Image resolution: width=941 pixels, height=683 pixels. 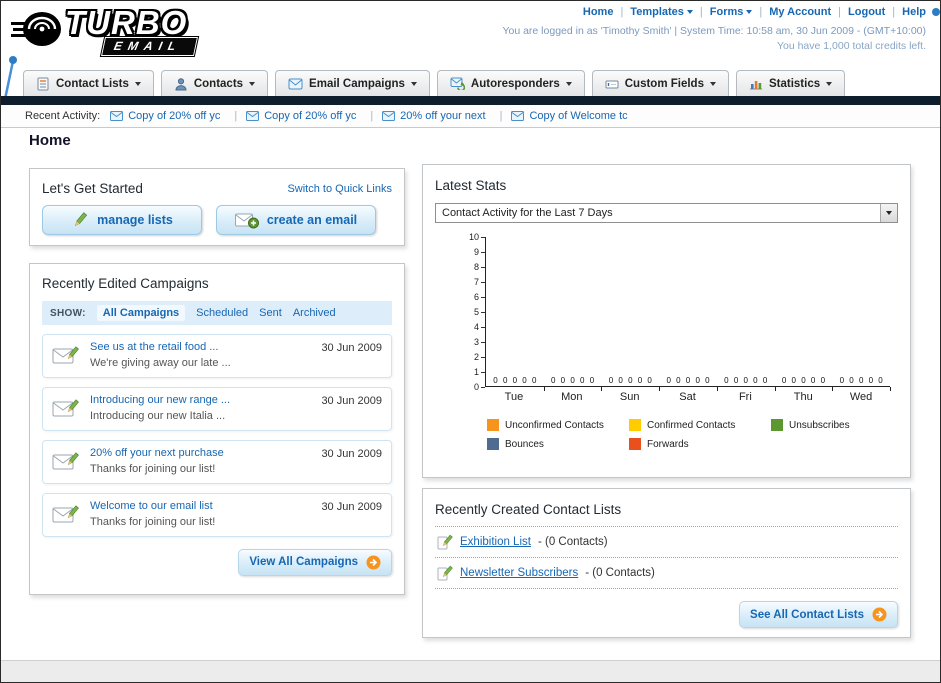 I want to click on arrow-right-icon, so click(x=373, y=562).